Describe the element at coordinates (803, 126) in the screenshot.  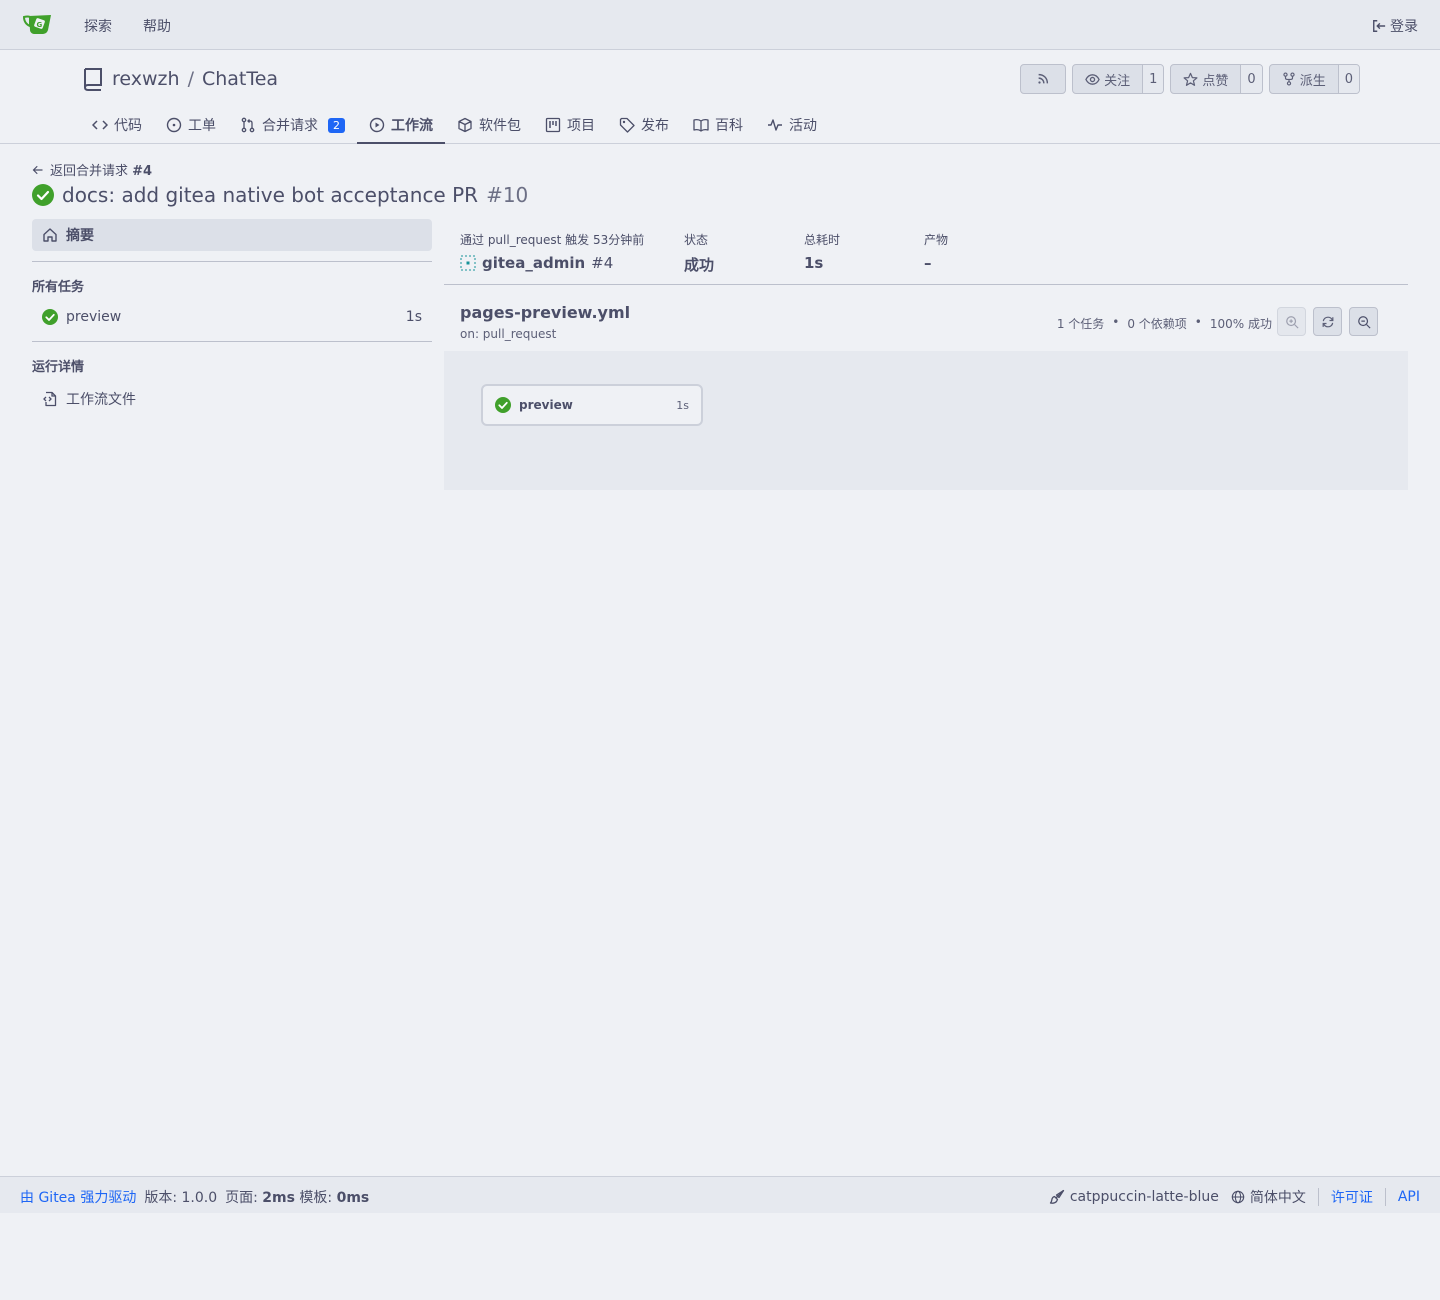
I see `tab-activity-label: 活动` at that location.